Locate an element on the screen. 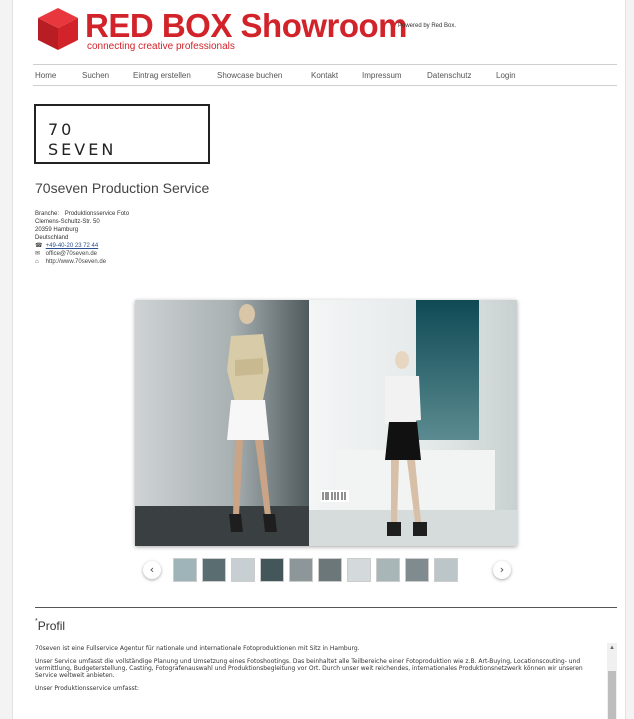  profil-paragraph: Unser Produktionsservice umfasst: is located at coordinates (87, 688).